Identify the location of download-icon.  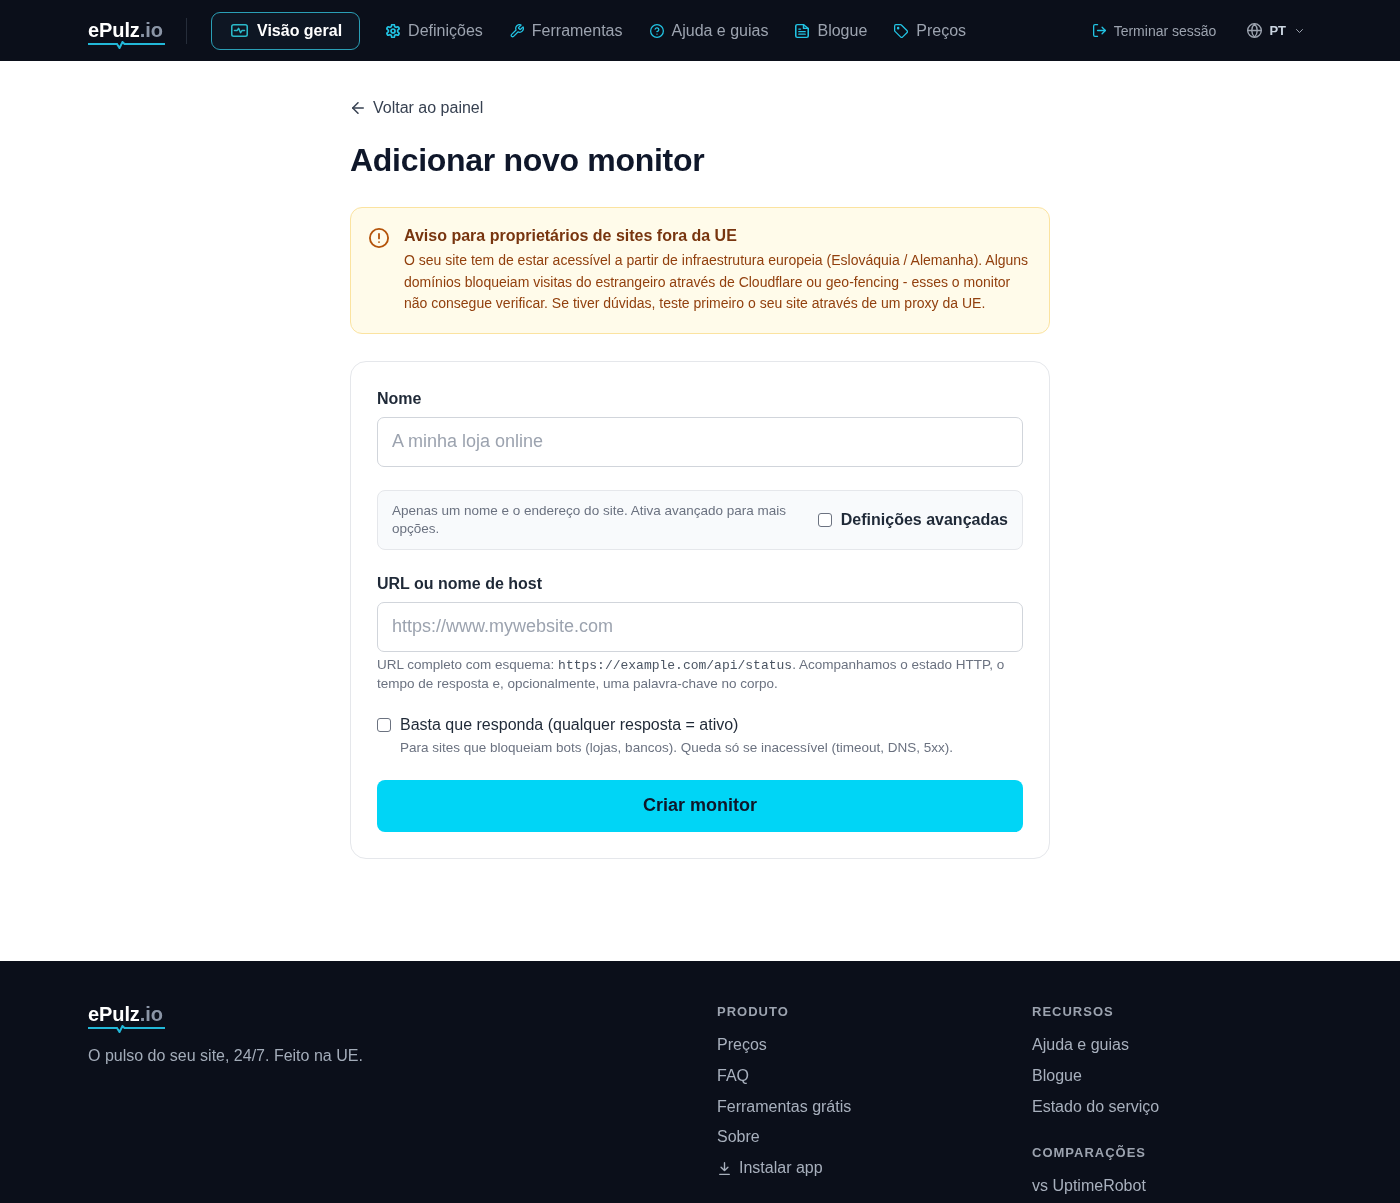
(724, 1168).